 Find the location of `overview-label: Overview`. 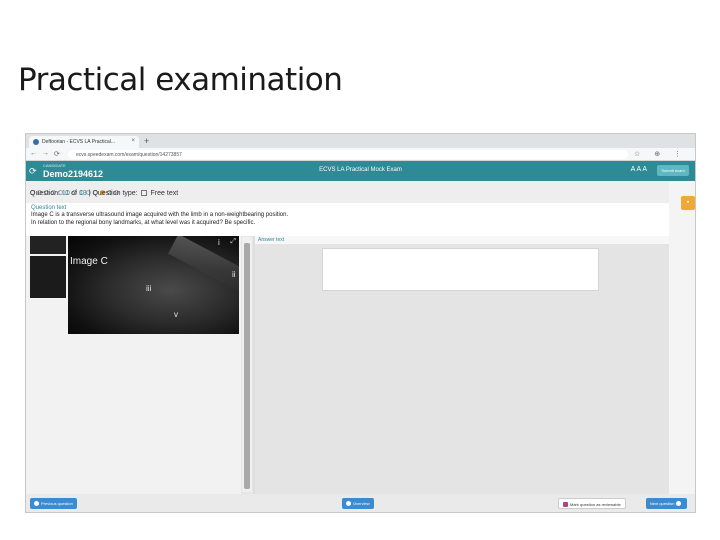

overview-label: Overview is located at coordinates (361, 503).